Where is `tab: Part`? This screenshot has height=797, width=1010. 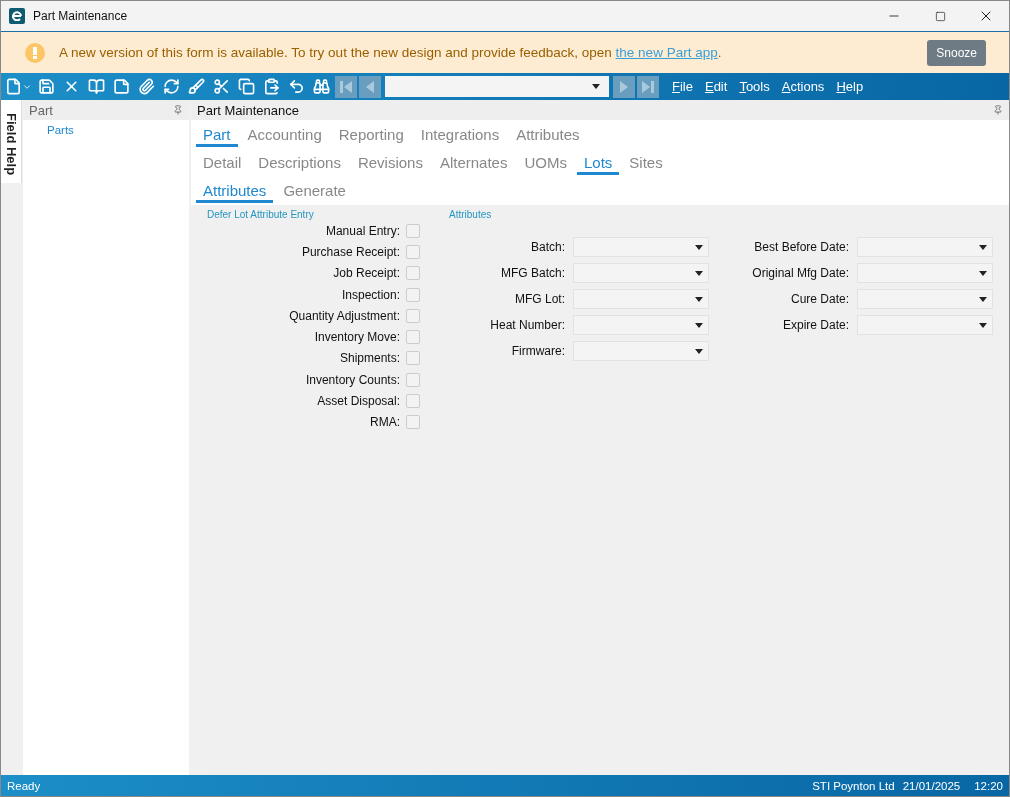 tab: Part is located at coordinates (217, 135).